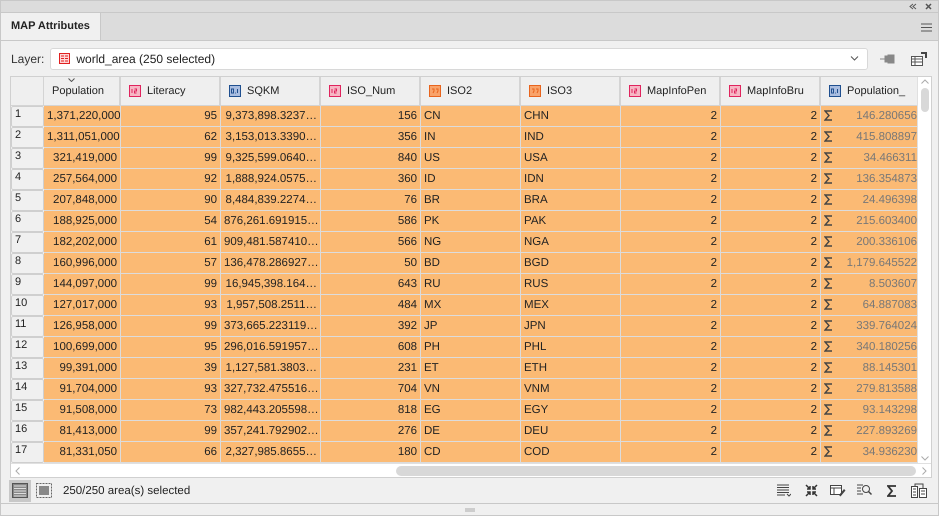 The width and height of the screenshot is (939, 516). I want to click on table-cell: IND, so click(571, 137).